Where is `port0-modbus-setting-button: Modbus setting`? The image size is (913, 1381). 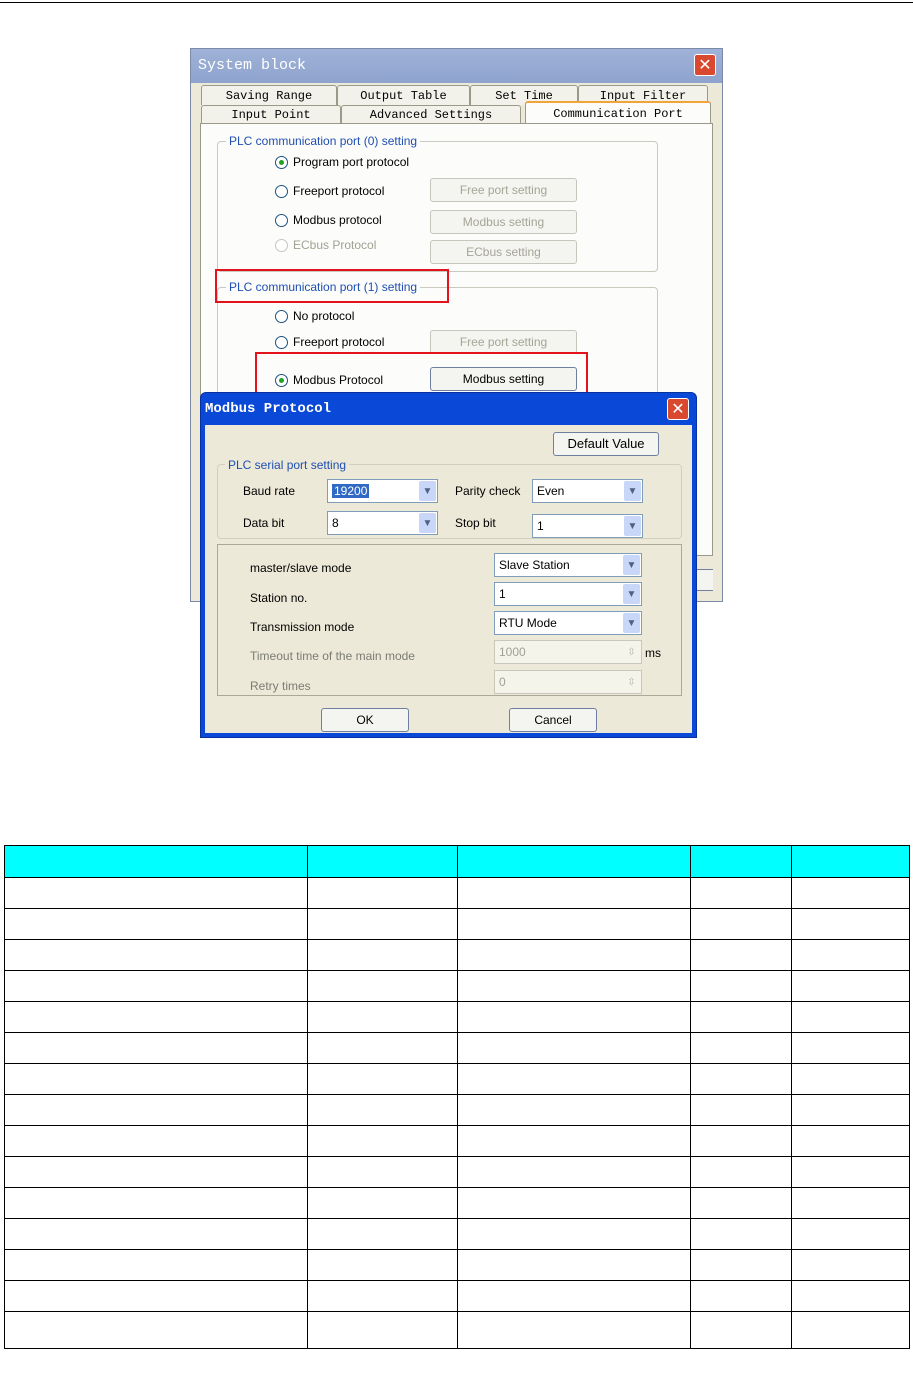 port0-modbus-setting-button: Modbus setting is located at coordinates (503, 222).